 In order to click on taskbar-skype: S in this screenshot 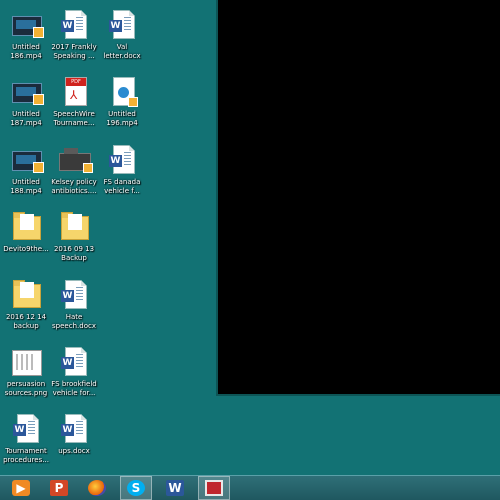, I will do `click(136, 488)`.